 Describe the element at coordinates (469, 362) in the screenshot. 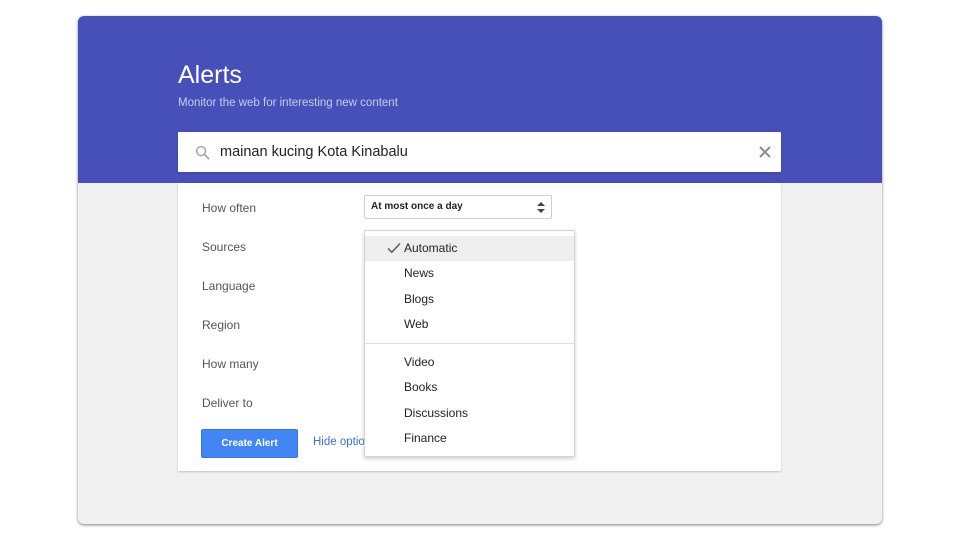

I see `sources-option-video: Video` at that location.